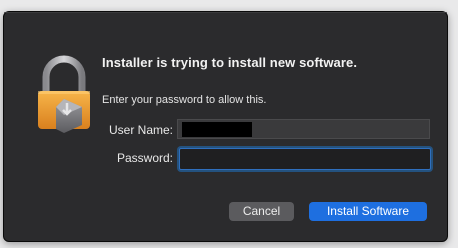 The image size is (458, 248). What do you see at coordinates (305, 159) in the screenshot?
I see `password-field` at bounding box center [305, 159].